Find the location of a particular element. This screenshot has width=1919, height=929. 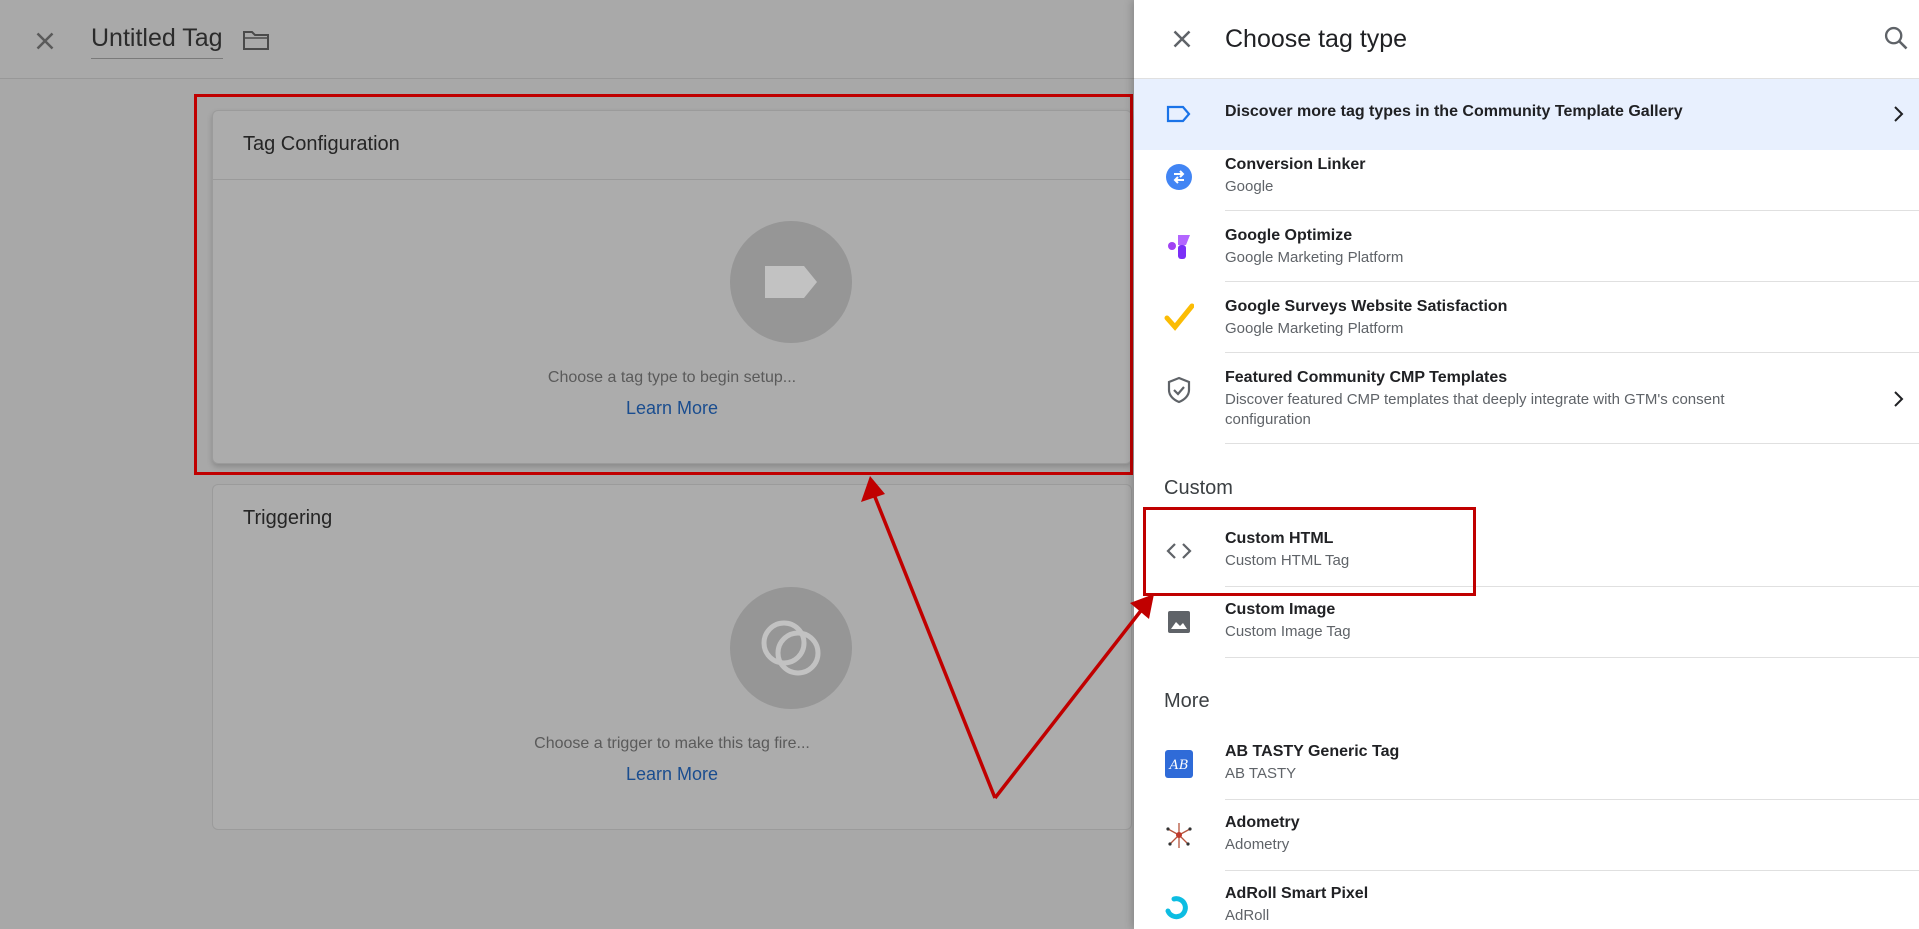

folder-icon is located at coordinates (256, 40).